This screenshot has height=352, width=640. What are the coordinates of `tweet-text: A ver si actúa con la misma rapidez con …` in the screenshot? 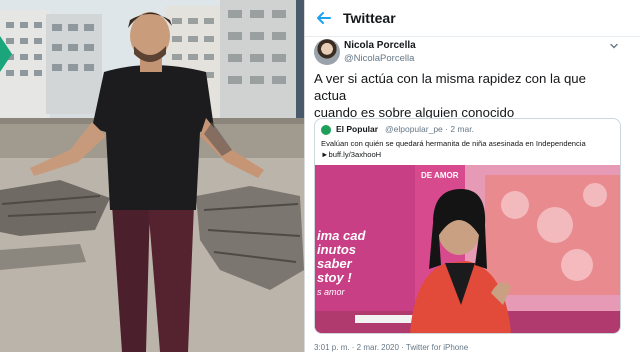 It's located at (464, 95).